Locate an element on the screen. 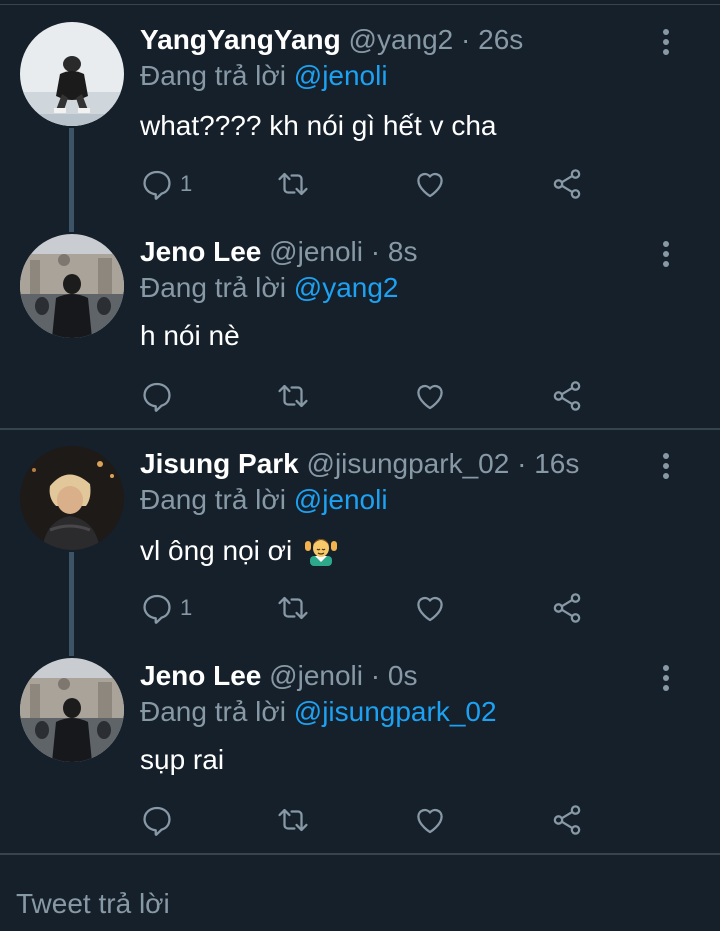 This screenshot has width=720, height=931. user-handle: @jisungpark_02 is located at coordinates (408, 463).